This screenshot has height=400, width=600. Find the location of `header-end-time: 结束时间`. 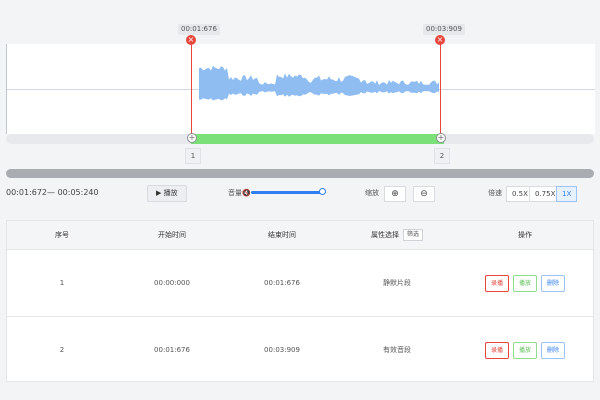

header-end-time: 结束时间 is located at coordinates (282, 235).